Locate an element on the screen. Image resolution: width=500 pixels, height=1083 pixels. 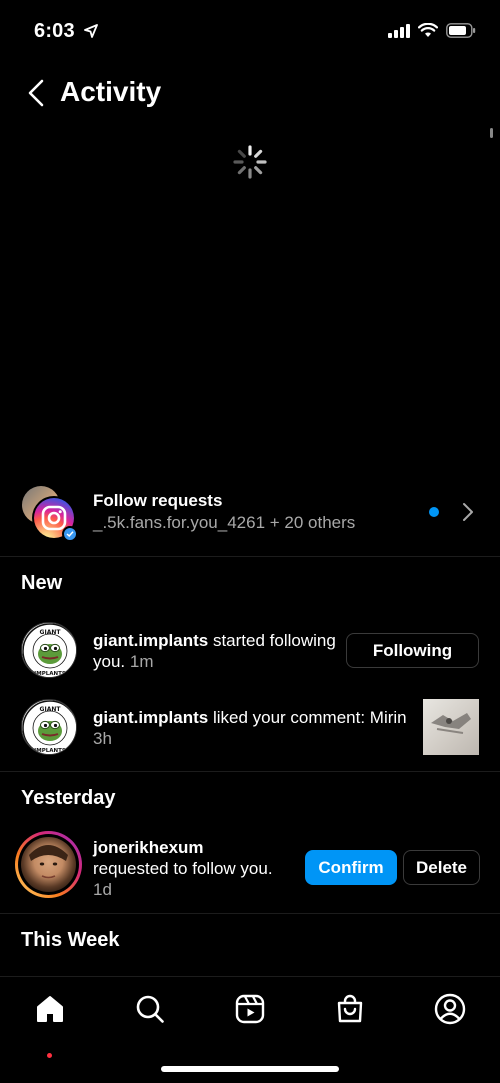
notification-time: 1m is located at coordinates (141, 661).